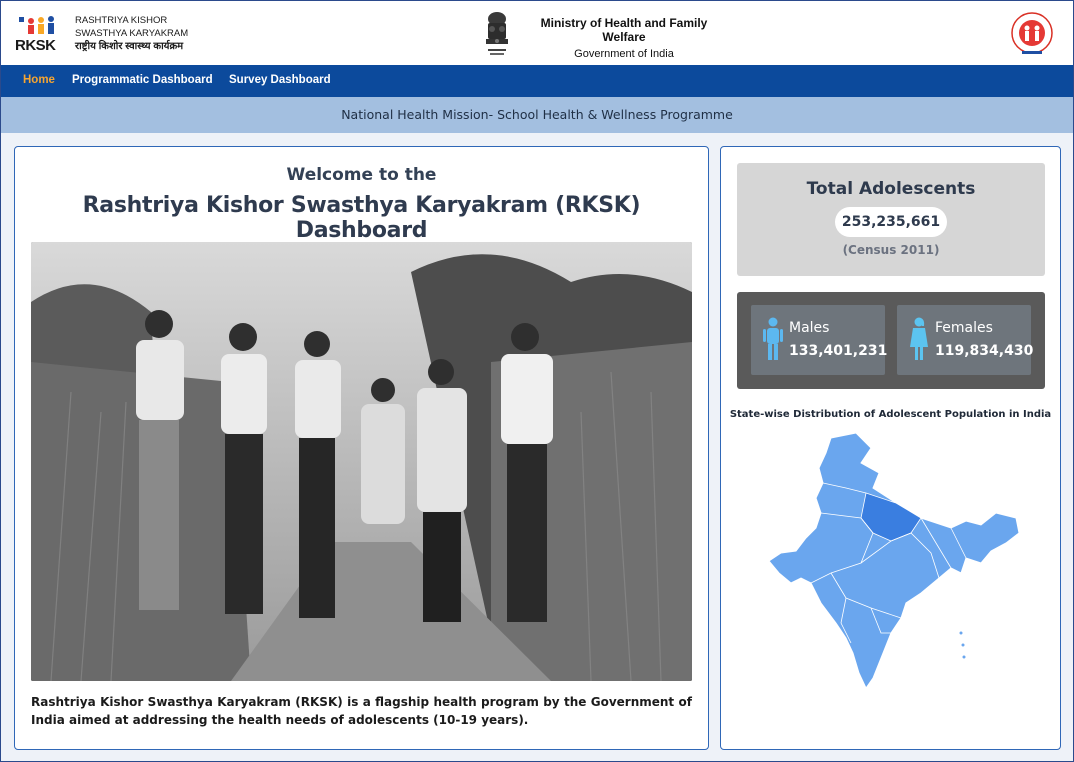  Describe the element at coordinates (361, 175) in the screenshot. I see `welcome-heading: Welcome to the` at that location.